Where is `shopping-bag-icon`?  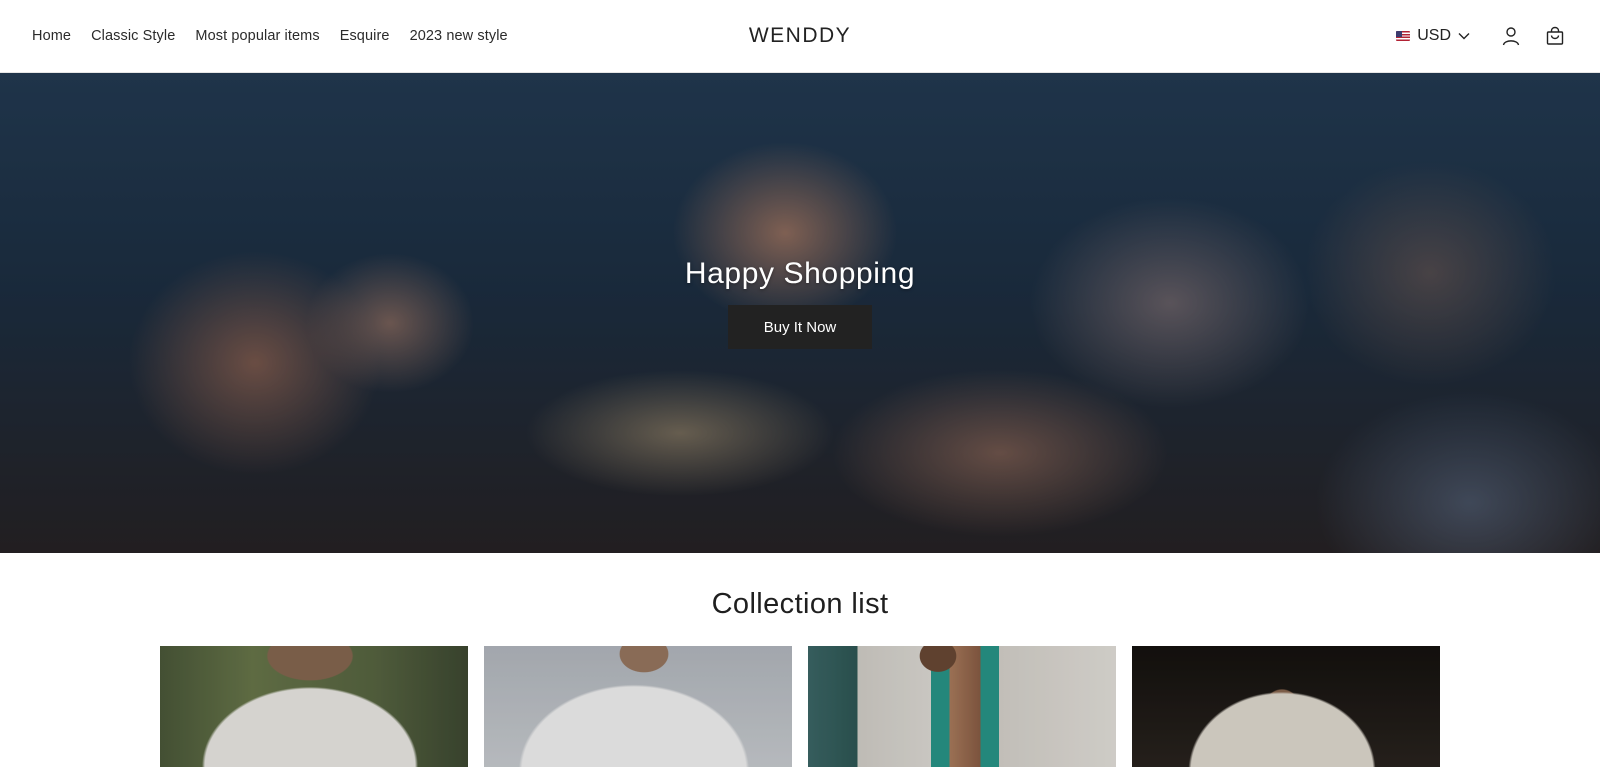
shopping-bag-icon is located at coordinates (1555, 35).